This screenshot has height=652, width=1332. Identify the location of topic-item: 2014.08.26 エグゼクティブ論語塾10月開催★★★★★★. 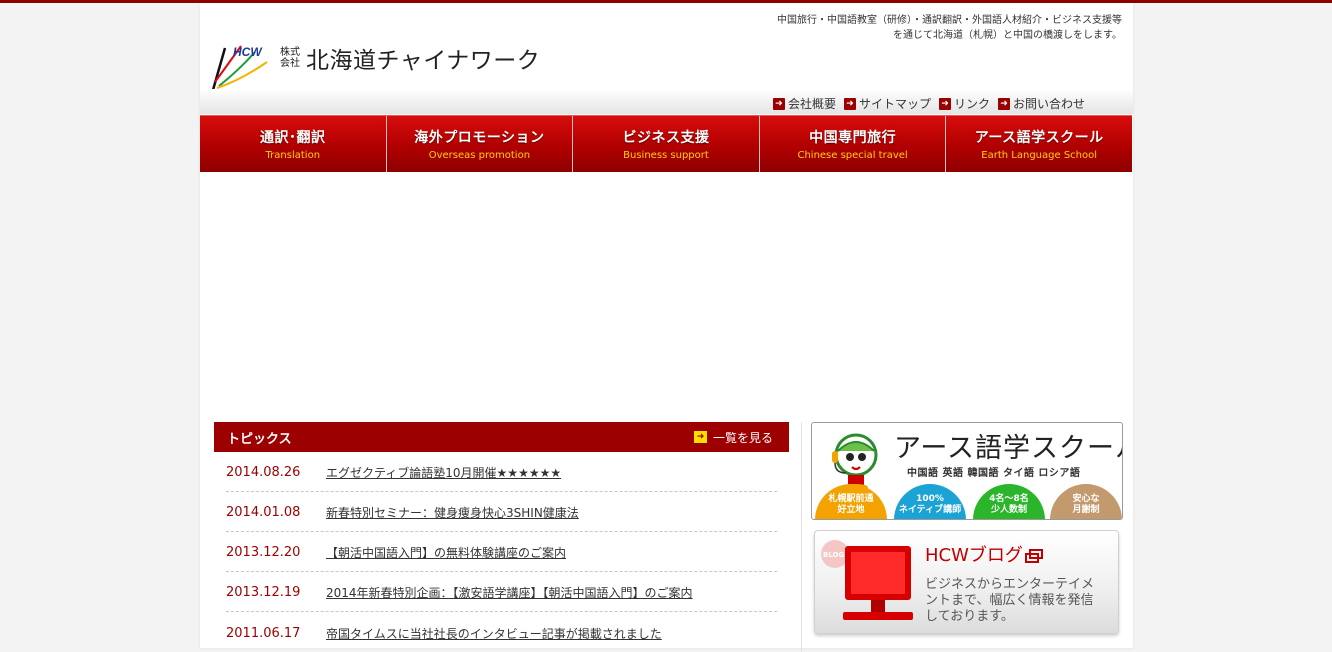
(501, 472).